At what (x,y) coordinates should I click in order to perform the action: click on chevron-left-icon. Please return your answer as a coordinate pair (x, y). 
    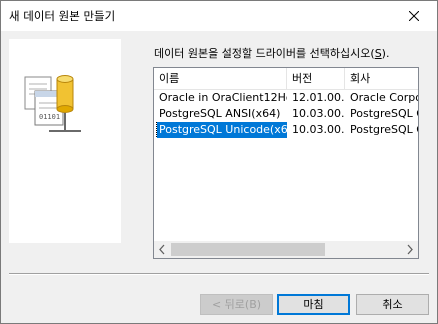
    Looking at the image, I should click on (162, 249).